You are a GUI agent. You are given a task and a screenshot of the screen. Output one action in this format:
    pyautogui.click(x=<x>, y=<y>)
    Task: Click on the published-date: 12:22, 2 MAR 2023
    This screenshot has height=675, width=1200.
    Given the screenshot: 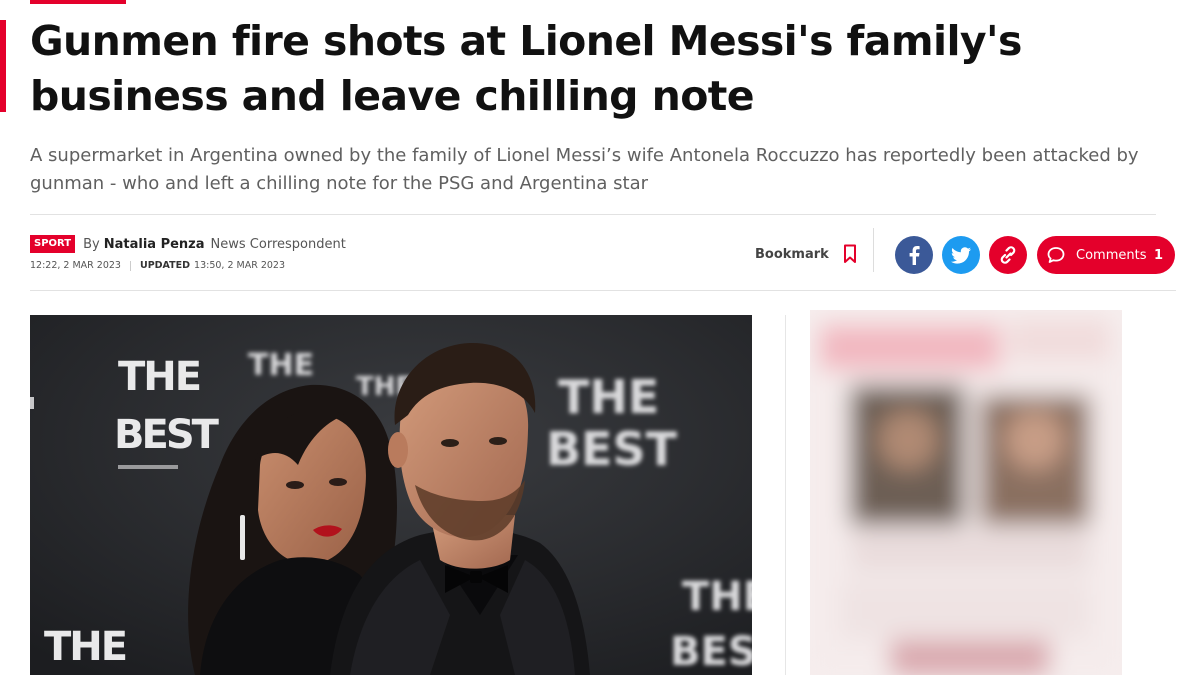 What is the action you would take?
    pyautogui.click(x=75, y=265)
    